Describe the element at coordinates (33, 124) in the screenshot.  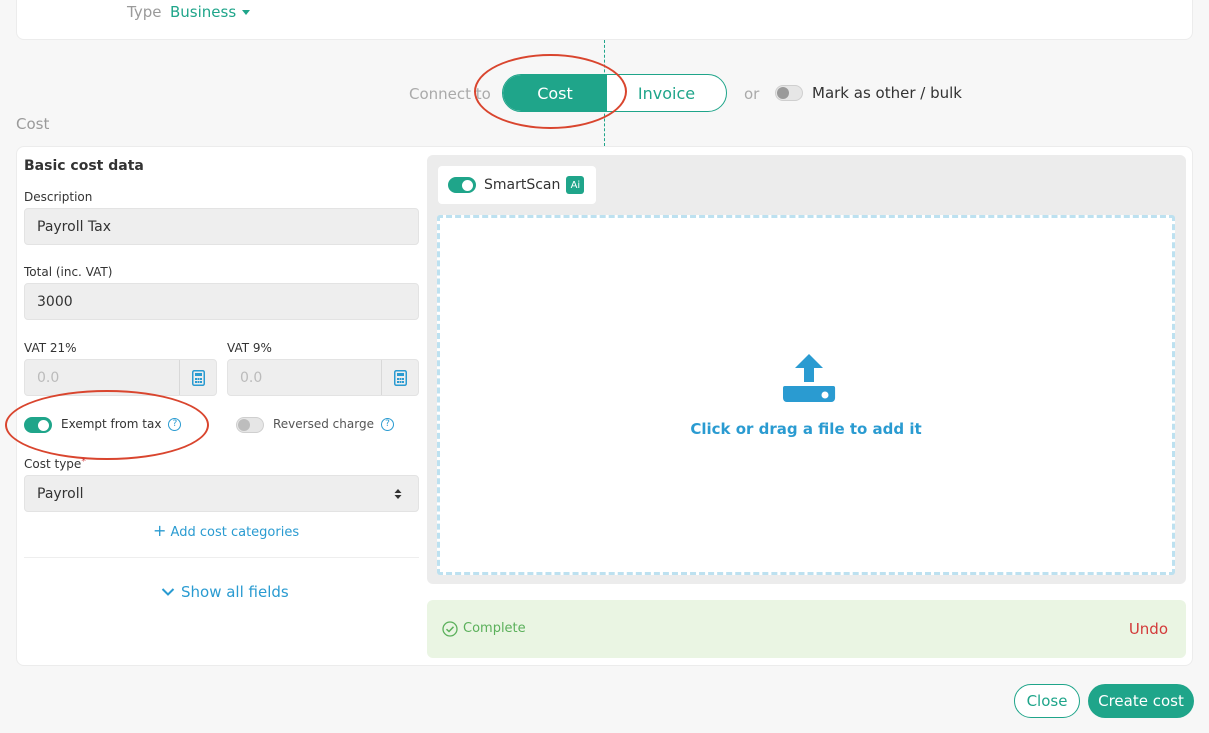
I see `section-title: Cost` at that location.